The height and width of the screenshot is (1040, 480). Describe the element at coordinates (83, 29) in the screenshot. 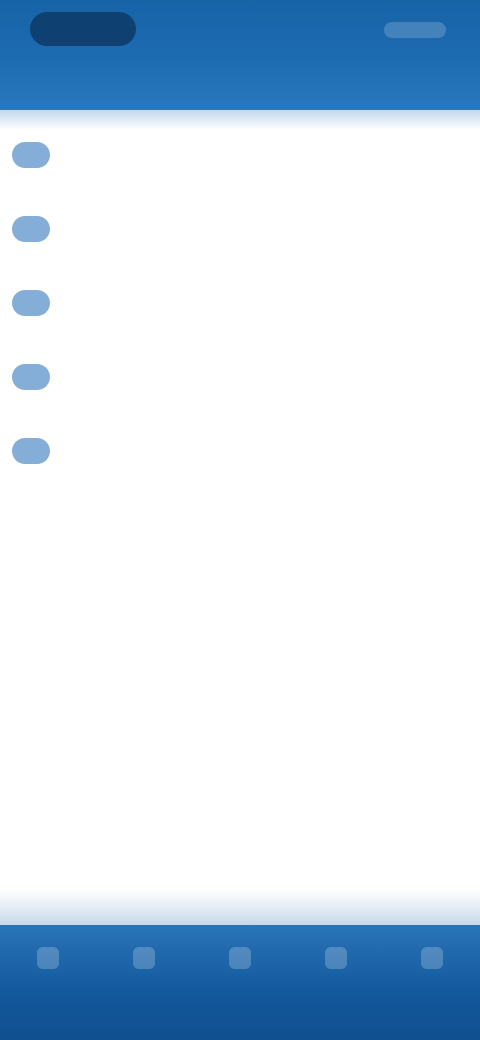

I see `status-bar-pill` at that location.